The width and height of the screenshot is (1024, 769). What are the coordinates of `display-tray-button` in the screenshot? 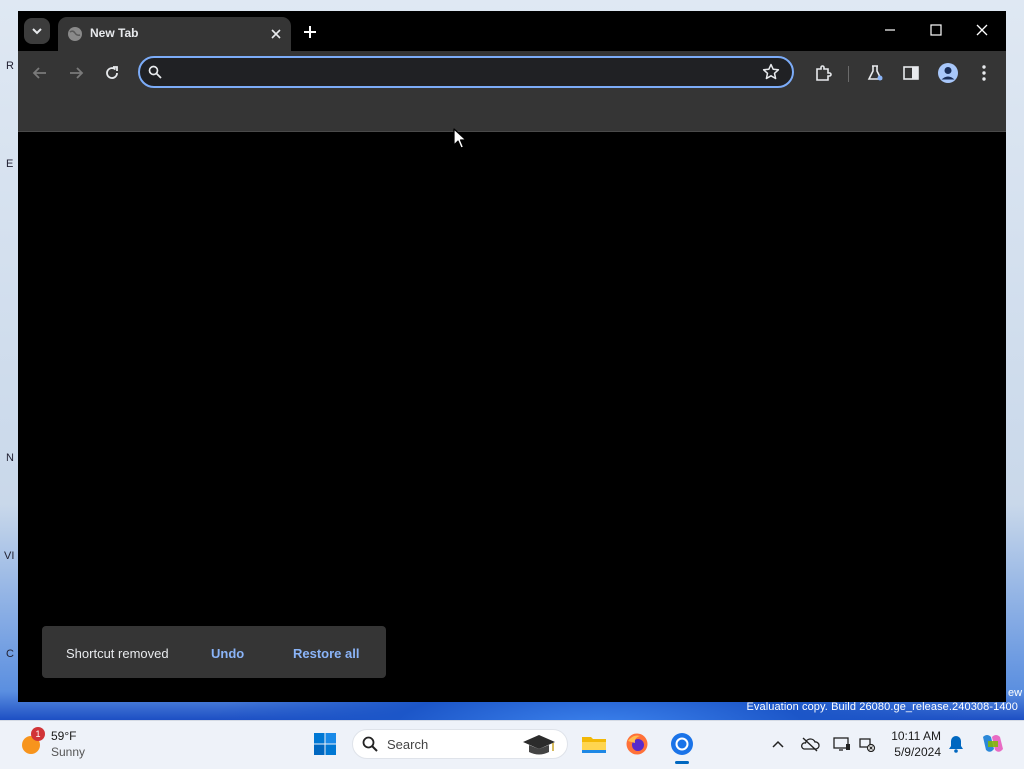 It's located at (842, 744).